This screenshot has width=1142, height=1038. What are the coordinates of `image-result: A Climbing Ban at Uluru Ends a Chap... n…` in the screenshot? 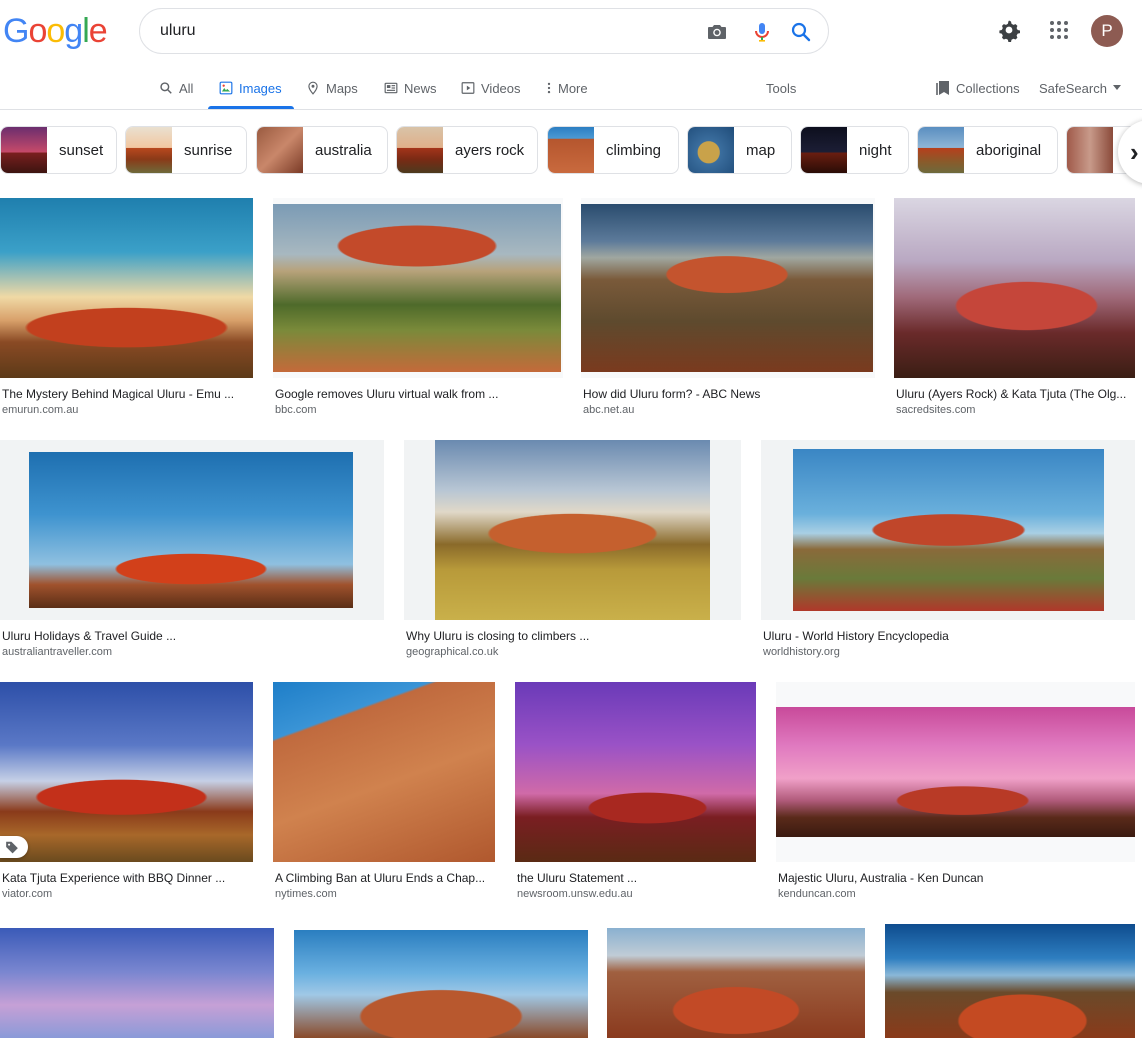 It's located at (384, 793).